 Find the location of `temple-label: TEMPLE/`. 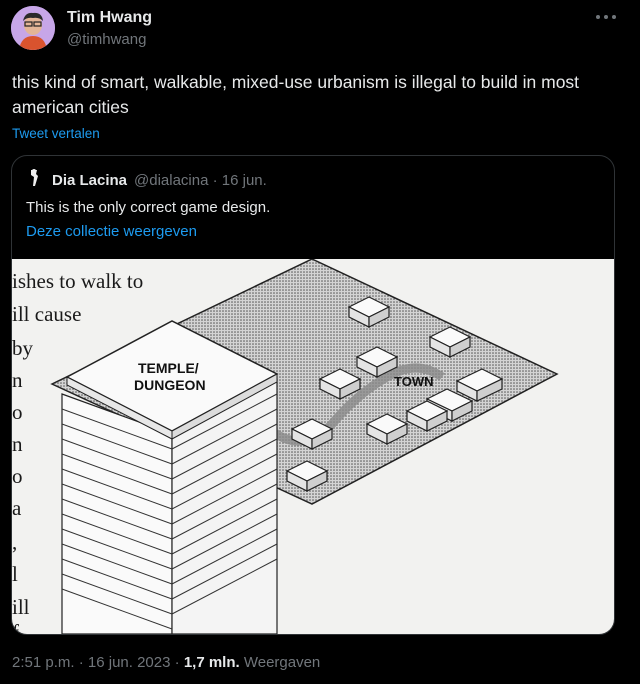

temple-label: TEMPLE/ is located at coordinates (168, 368).